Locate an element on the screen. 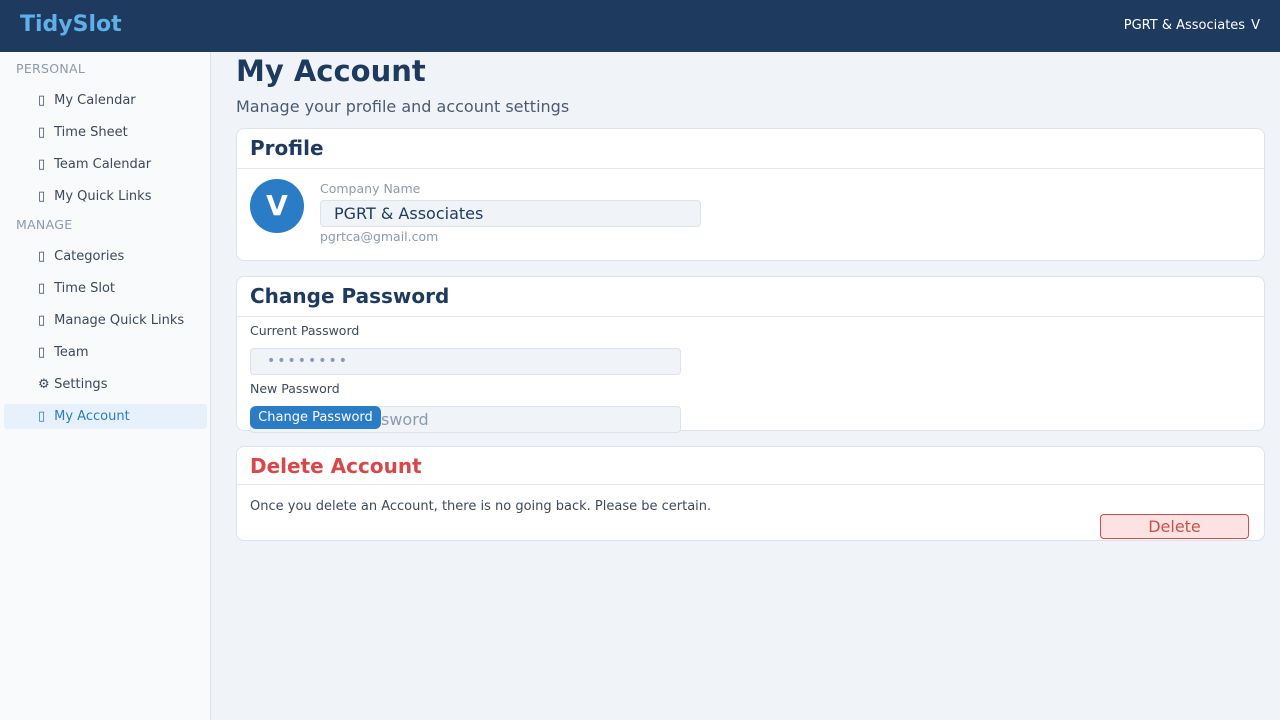 Image resolution: width=1280 pixels, height=720 pixels. sidebar-item-label: Settings is located at coordinates (81, 384).